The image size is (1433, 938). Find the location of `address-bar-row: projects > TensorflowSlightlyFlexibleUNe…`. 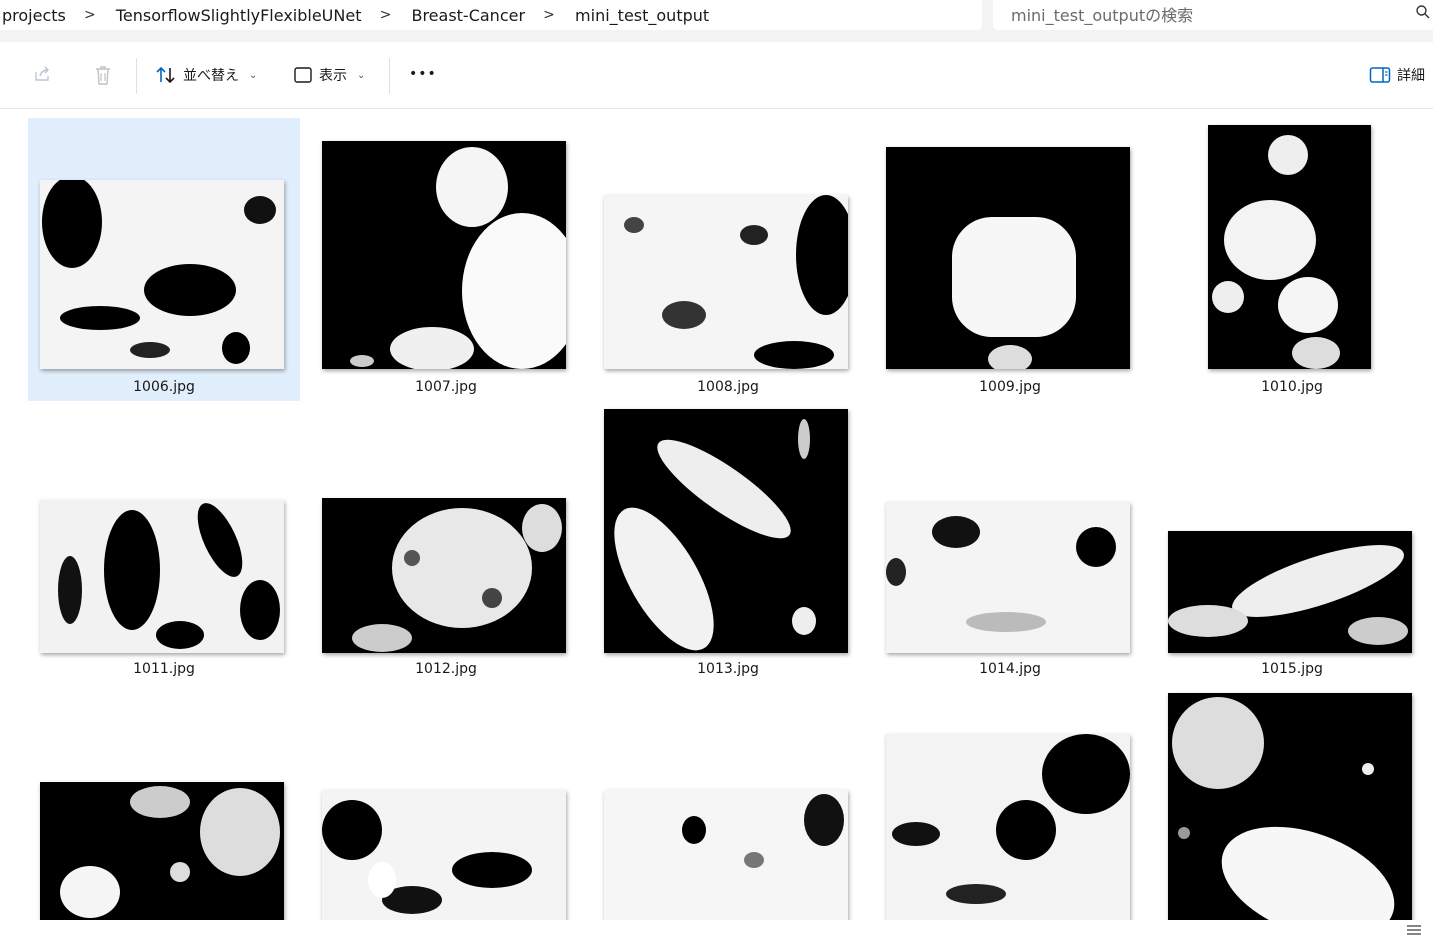

address-bar-row: projects > TensorflowSlightlyFlexibleUNe… is located at coordinates (716, 21).